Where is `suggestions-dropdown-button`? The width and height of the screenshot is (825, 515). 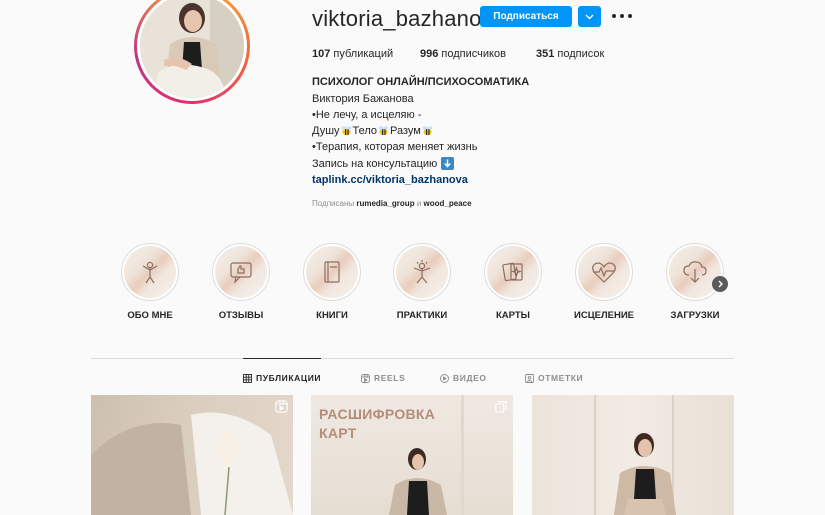 suggestions-dropdown-button is located at coordinates (589, 16).